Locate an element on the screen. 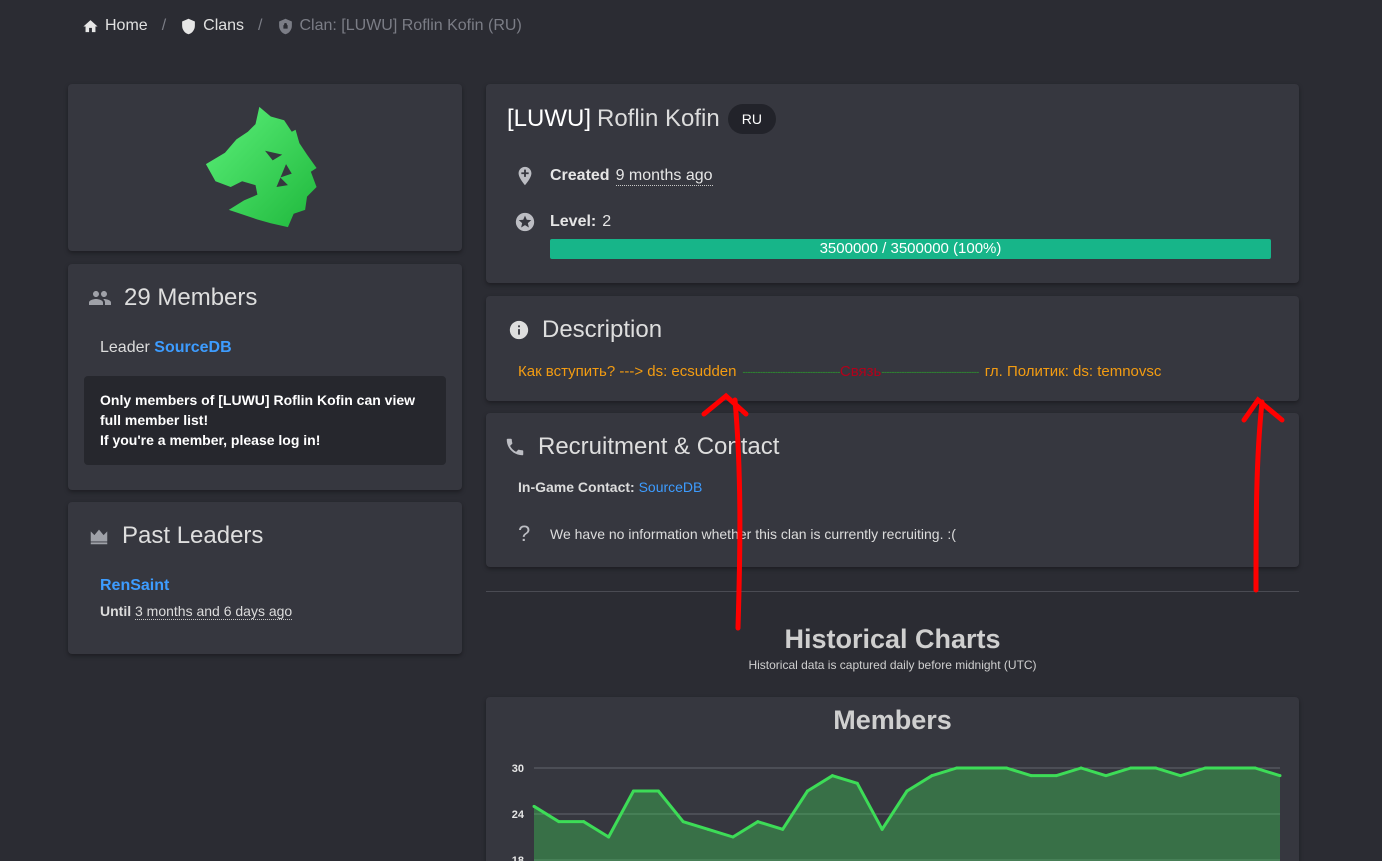 The width and height of the screenshot is (1382, 861). past-leader-link: RenSaint is located at coordinates (134, 586).